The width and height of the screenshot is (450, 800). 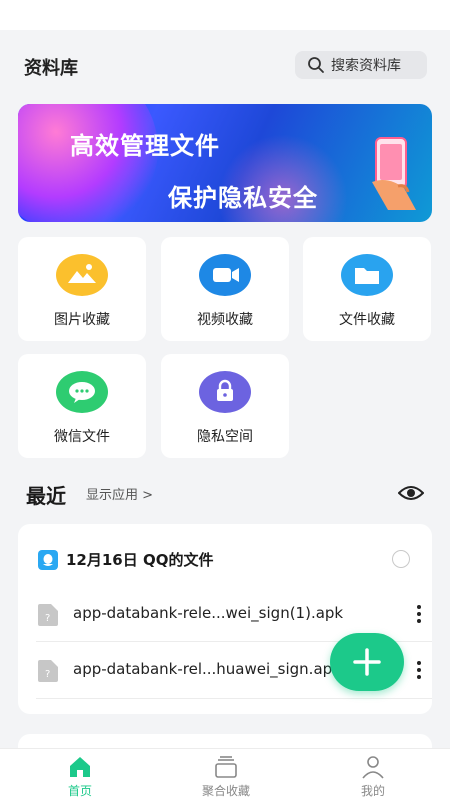 I want to click on folder-icon, so click(x=367, y=275).